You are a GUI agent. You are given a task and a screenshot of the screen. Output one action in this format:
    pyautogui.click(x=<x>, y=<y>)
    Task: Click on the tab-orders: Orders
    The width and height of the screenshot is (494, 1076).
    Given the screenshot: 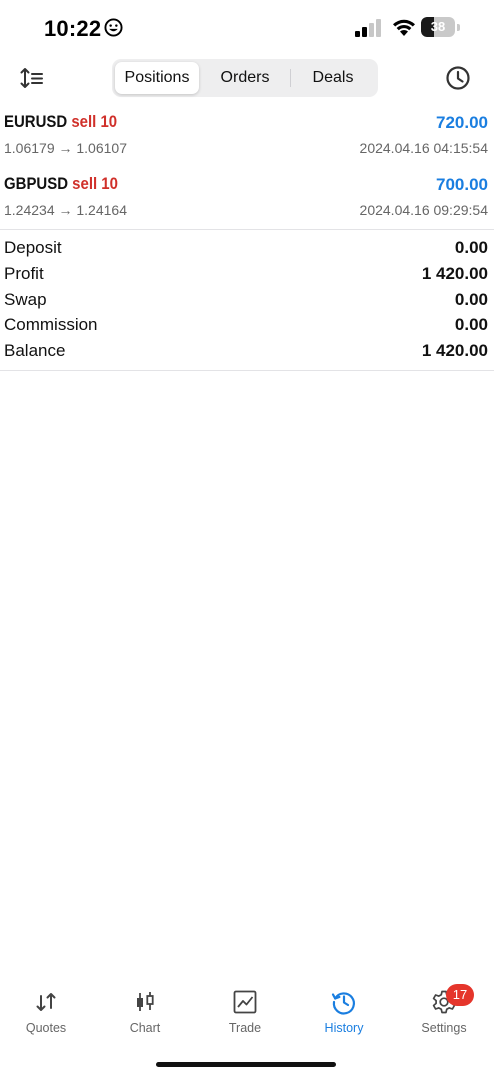 What is the action you would take?
    pyautogui.click(x=245, y=78)
    